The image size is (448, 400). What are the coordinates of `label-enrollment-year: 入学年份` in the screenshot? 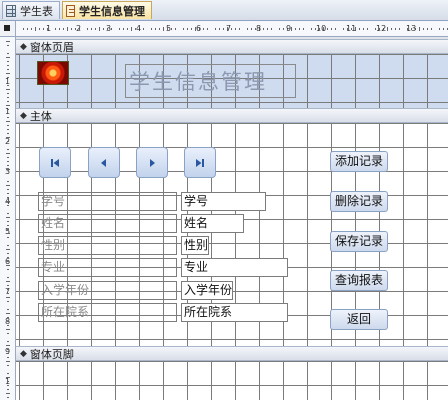 It's located at (107, 290).